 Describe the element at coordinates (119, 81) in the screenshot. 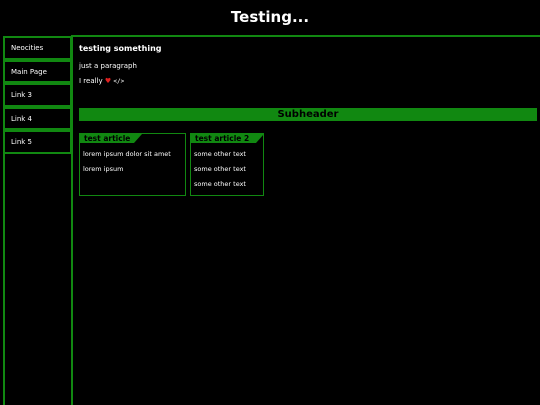

I see `code-icon: </>` at that location.